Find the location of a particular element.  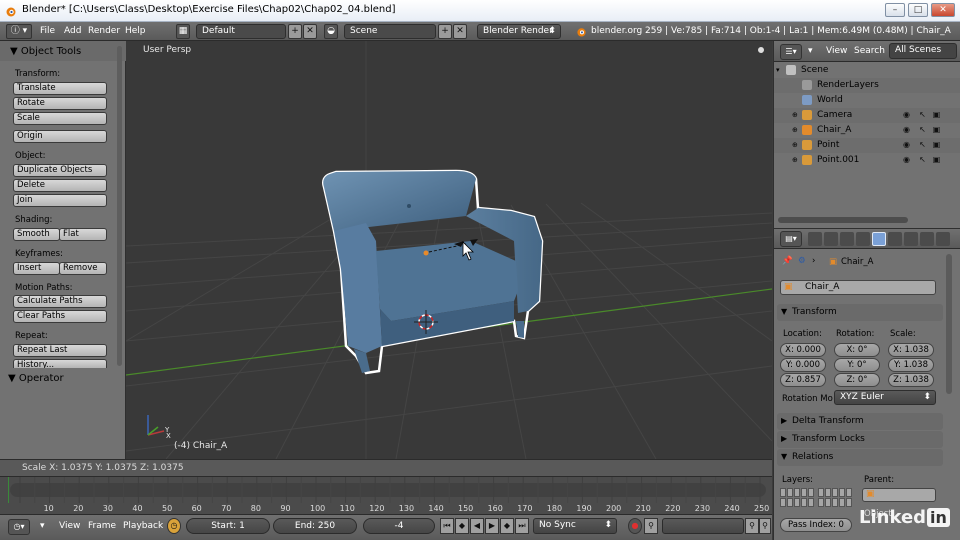

location-z-field: Z: 0.857 is located at coordinates (803, 380).